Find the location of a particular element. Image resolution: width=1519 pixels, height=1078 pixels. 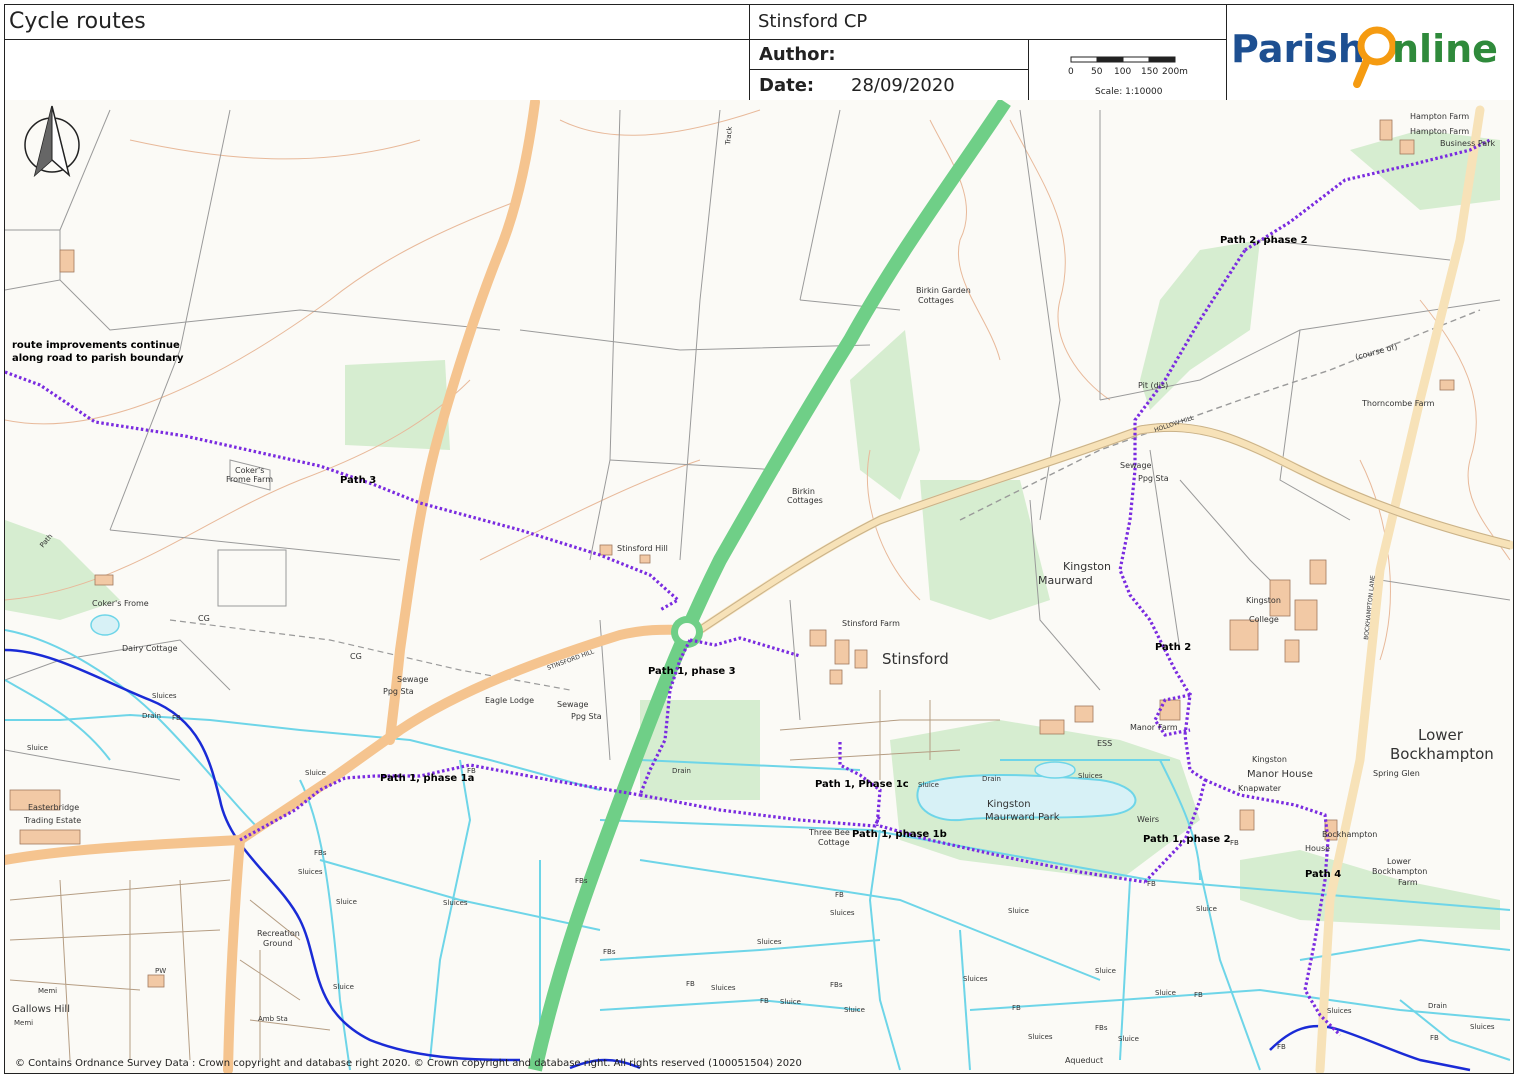

label-lower-bockhampton-farm-2: Bockhampton is located at coordinates (1399, 871).